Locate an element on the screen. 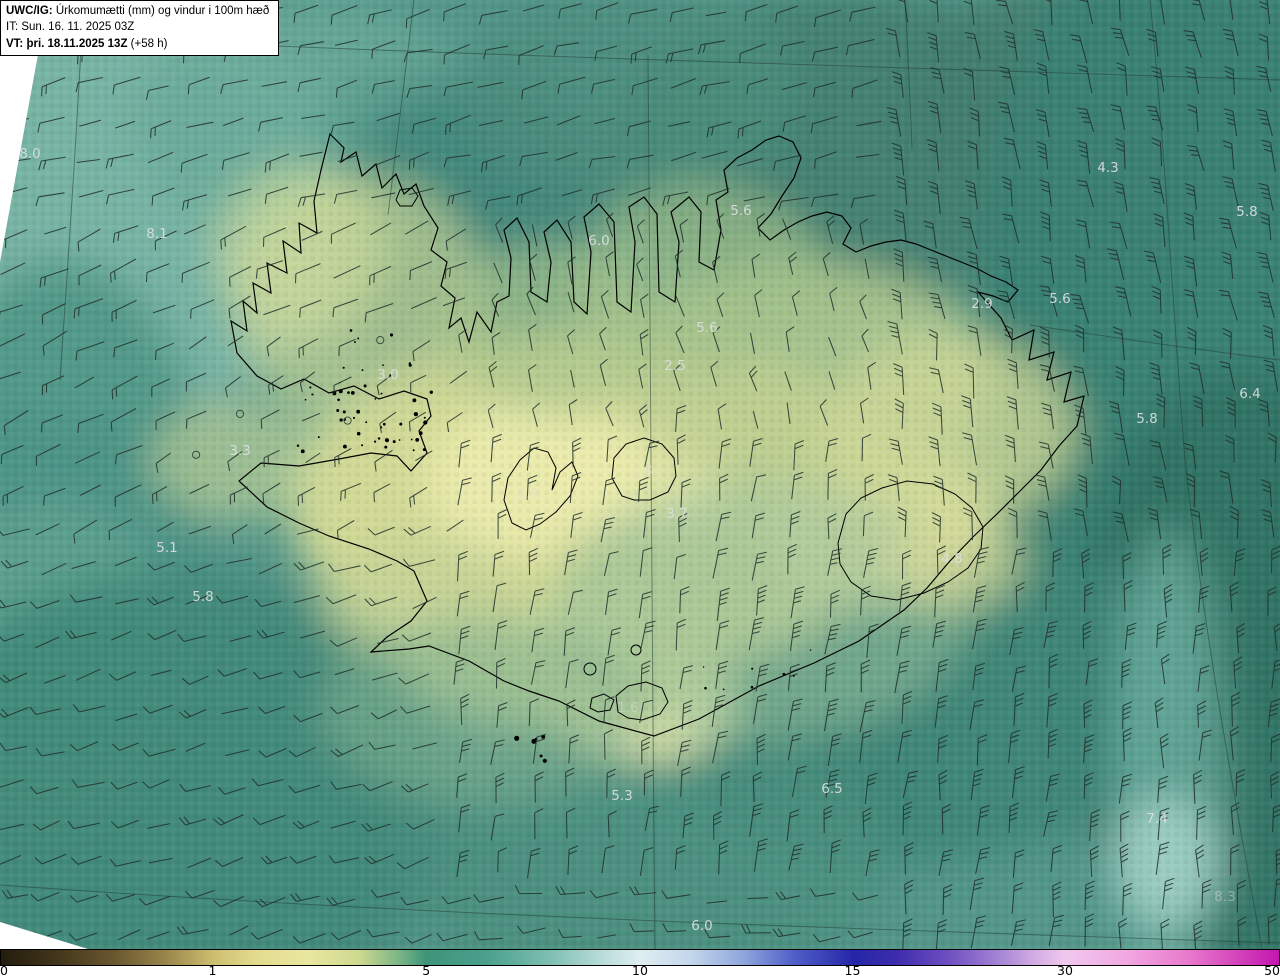 The height and width of the screenshot is (978, 1280). precip-value-label: 3.7 is located at coordinates (676, 514).